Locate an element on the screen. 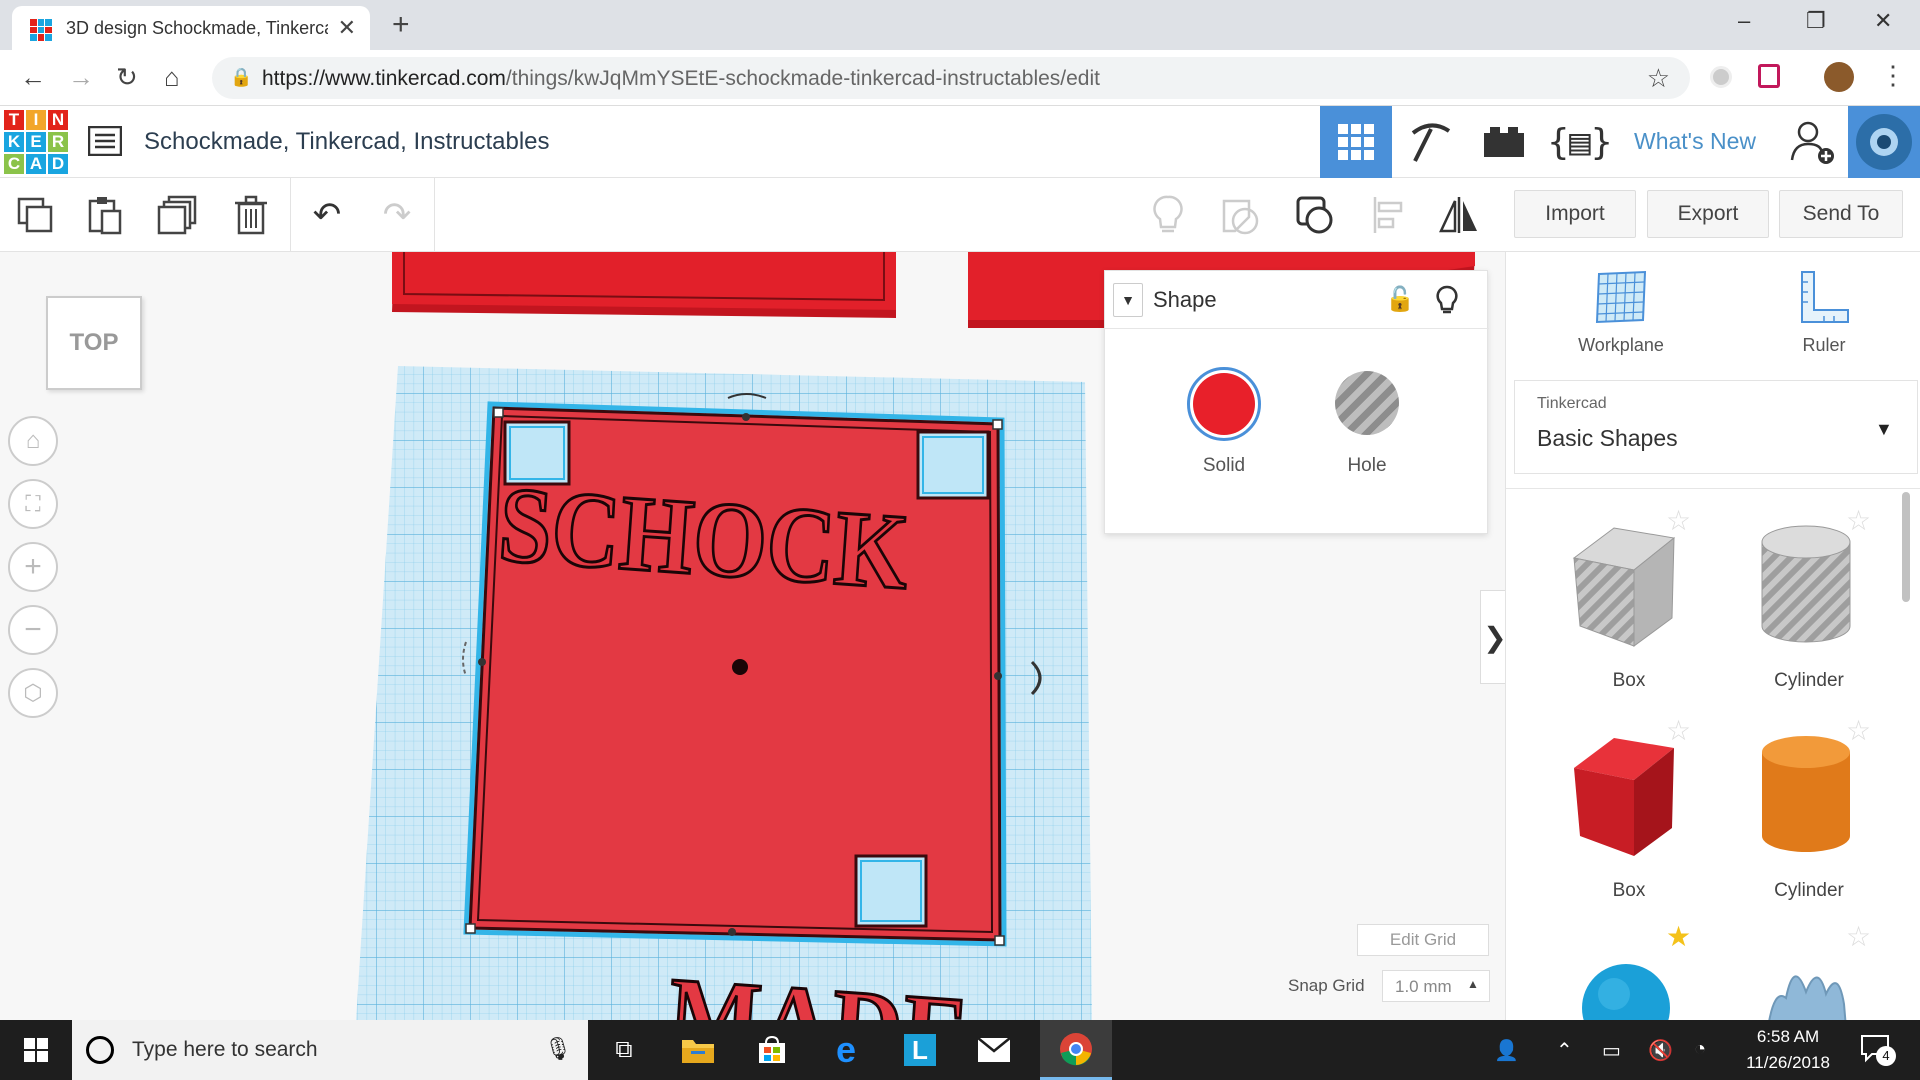  perspective-cube-icon: ⬡ is located at coordinates (33, 693).